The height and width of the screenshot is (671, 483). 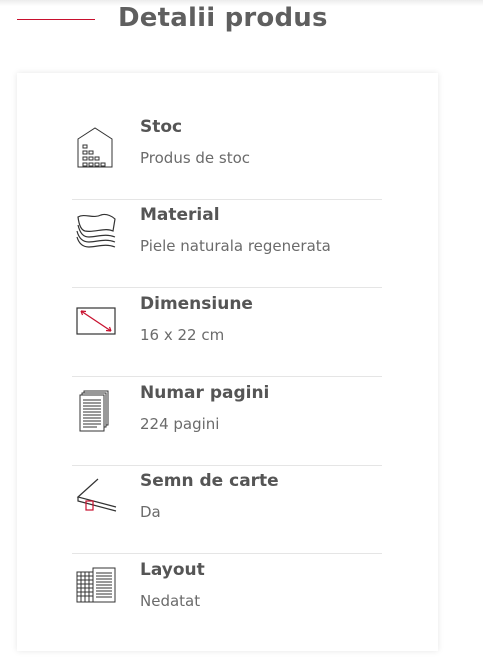 I want to click on detail-value: 224 pagini, so click(x=180, y=424).